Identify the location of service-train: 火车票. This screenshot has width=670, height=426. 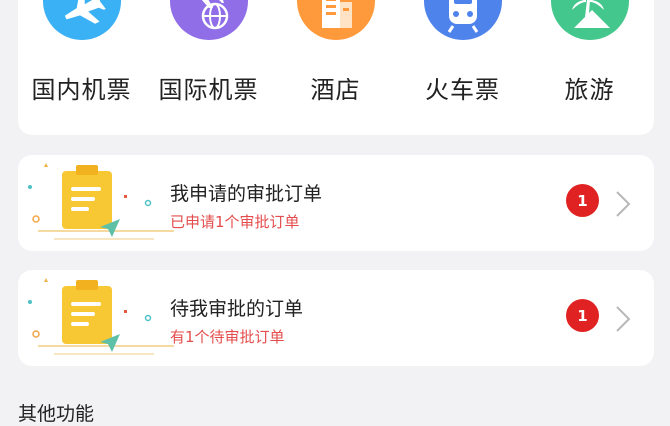
(462, 67).